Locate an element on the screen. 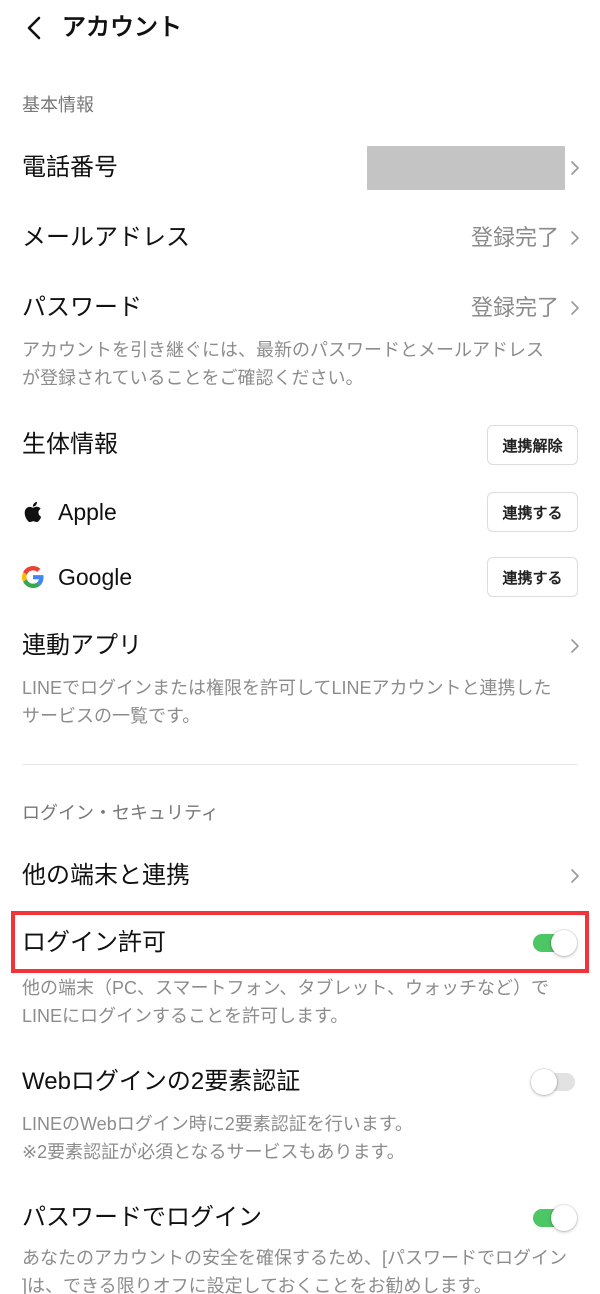 This screenshot has height=1294, width=600. back-button is located at coordinates (34, 28).